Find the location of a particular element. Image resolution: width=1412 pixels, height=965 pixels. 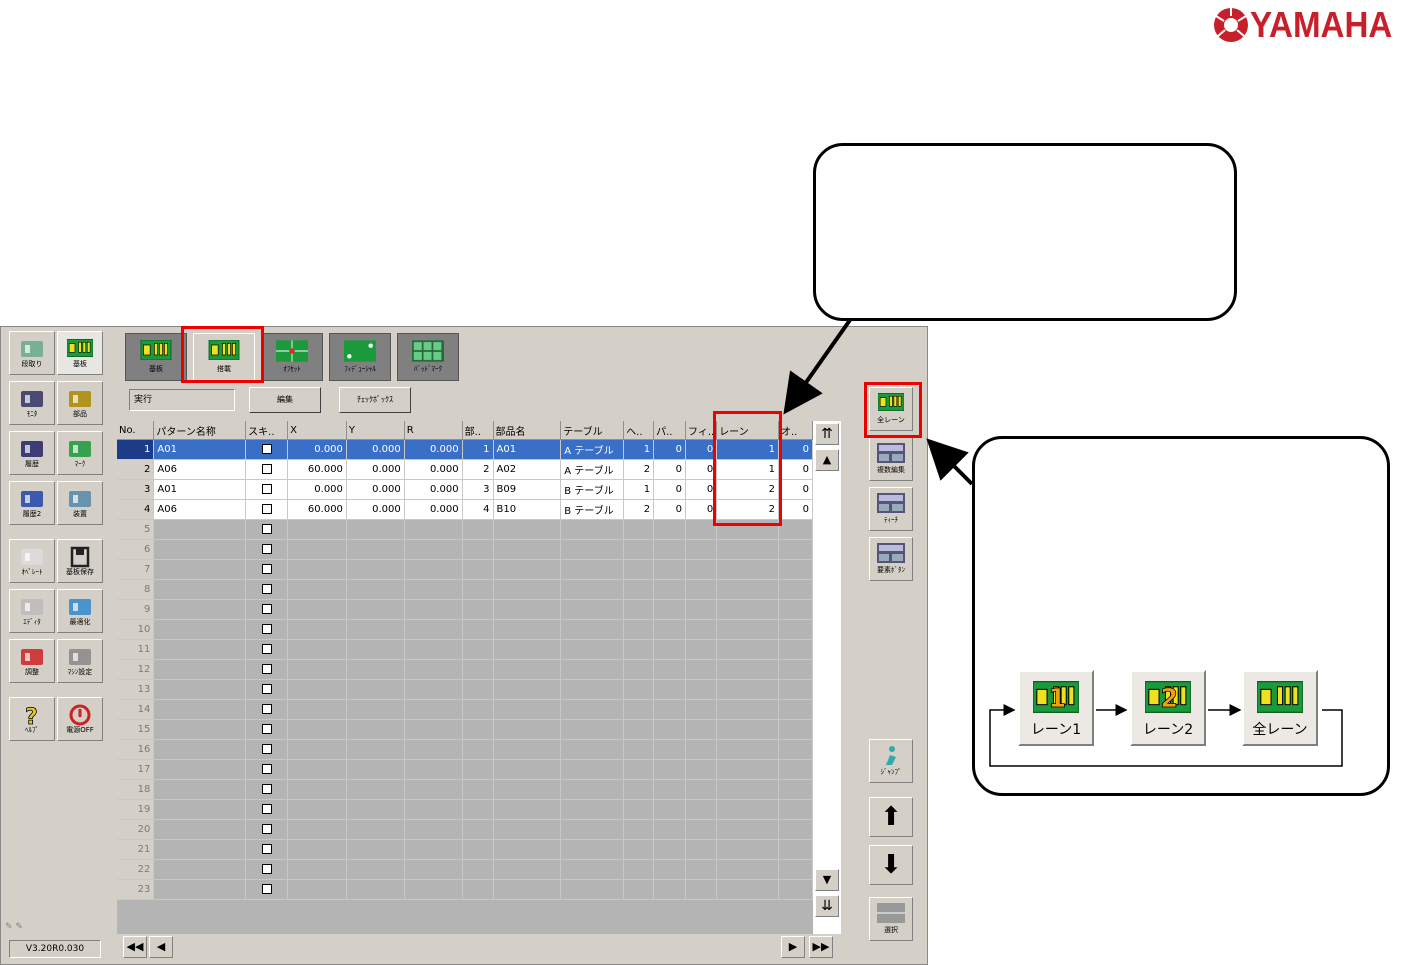

lane-board-icon: 2 is located at coordinates (1168, 698).